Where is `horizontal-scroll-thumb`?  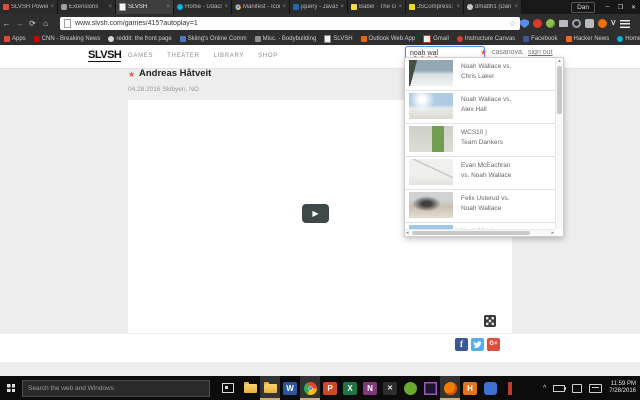 horizontal-scroll-thumb is located at coordinates (471, 233).